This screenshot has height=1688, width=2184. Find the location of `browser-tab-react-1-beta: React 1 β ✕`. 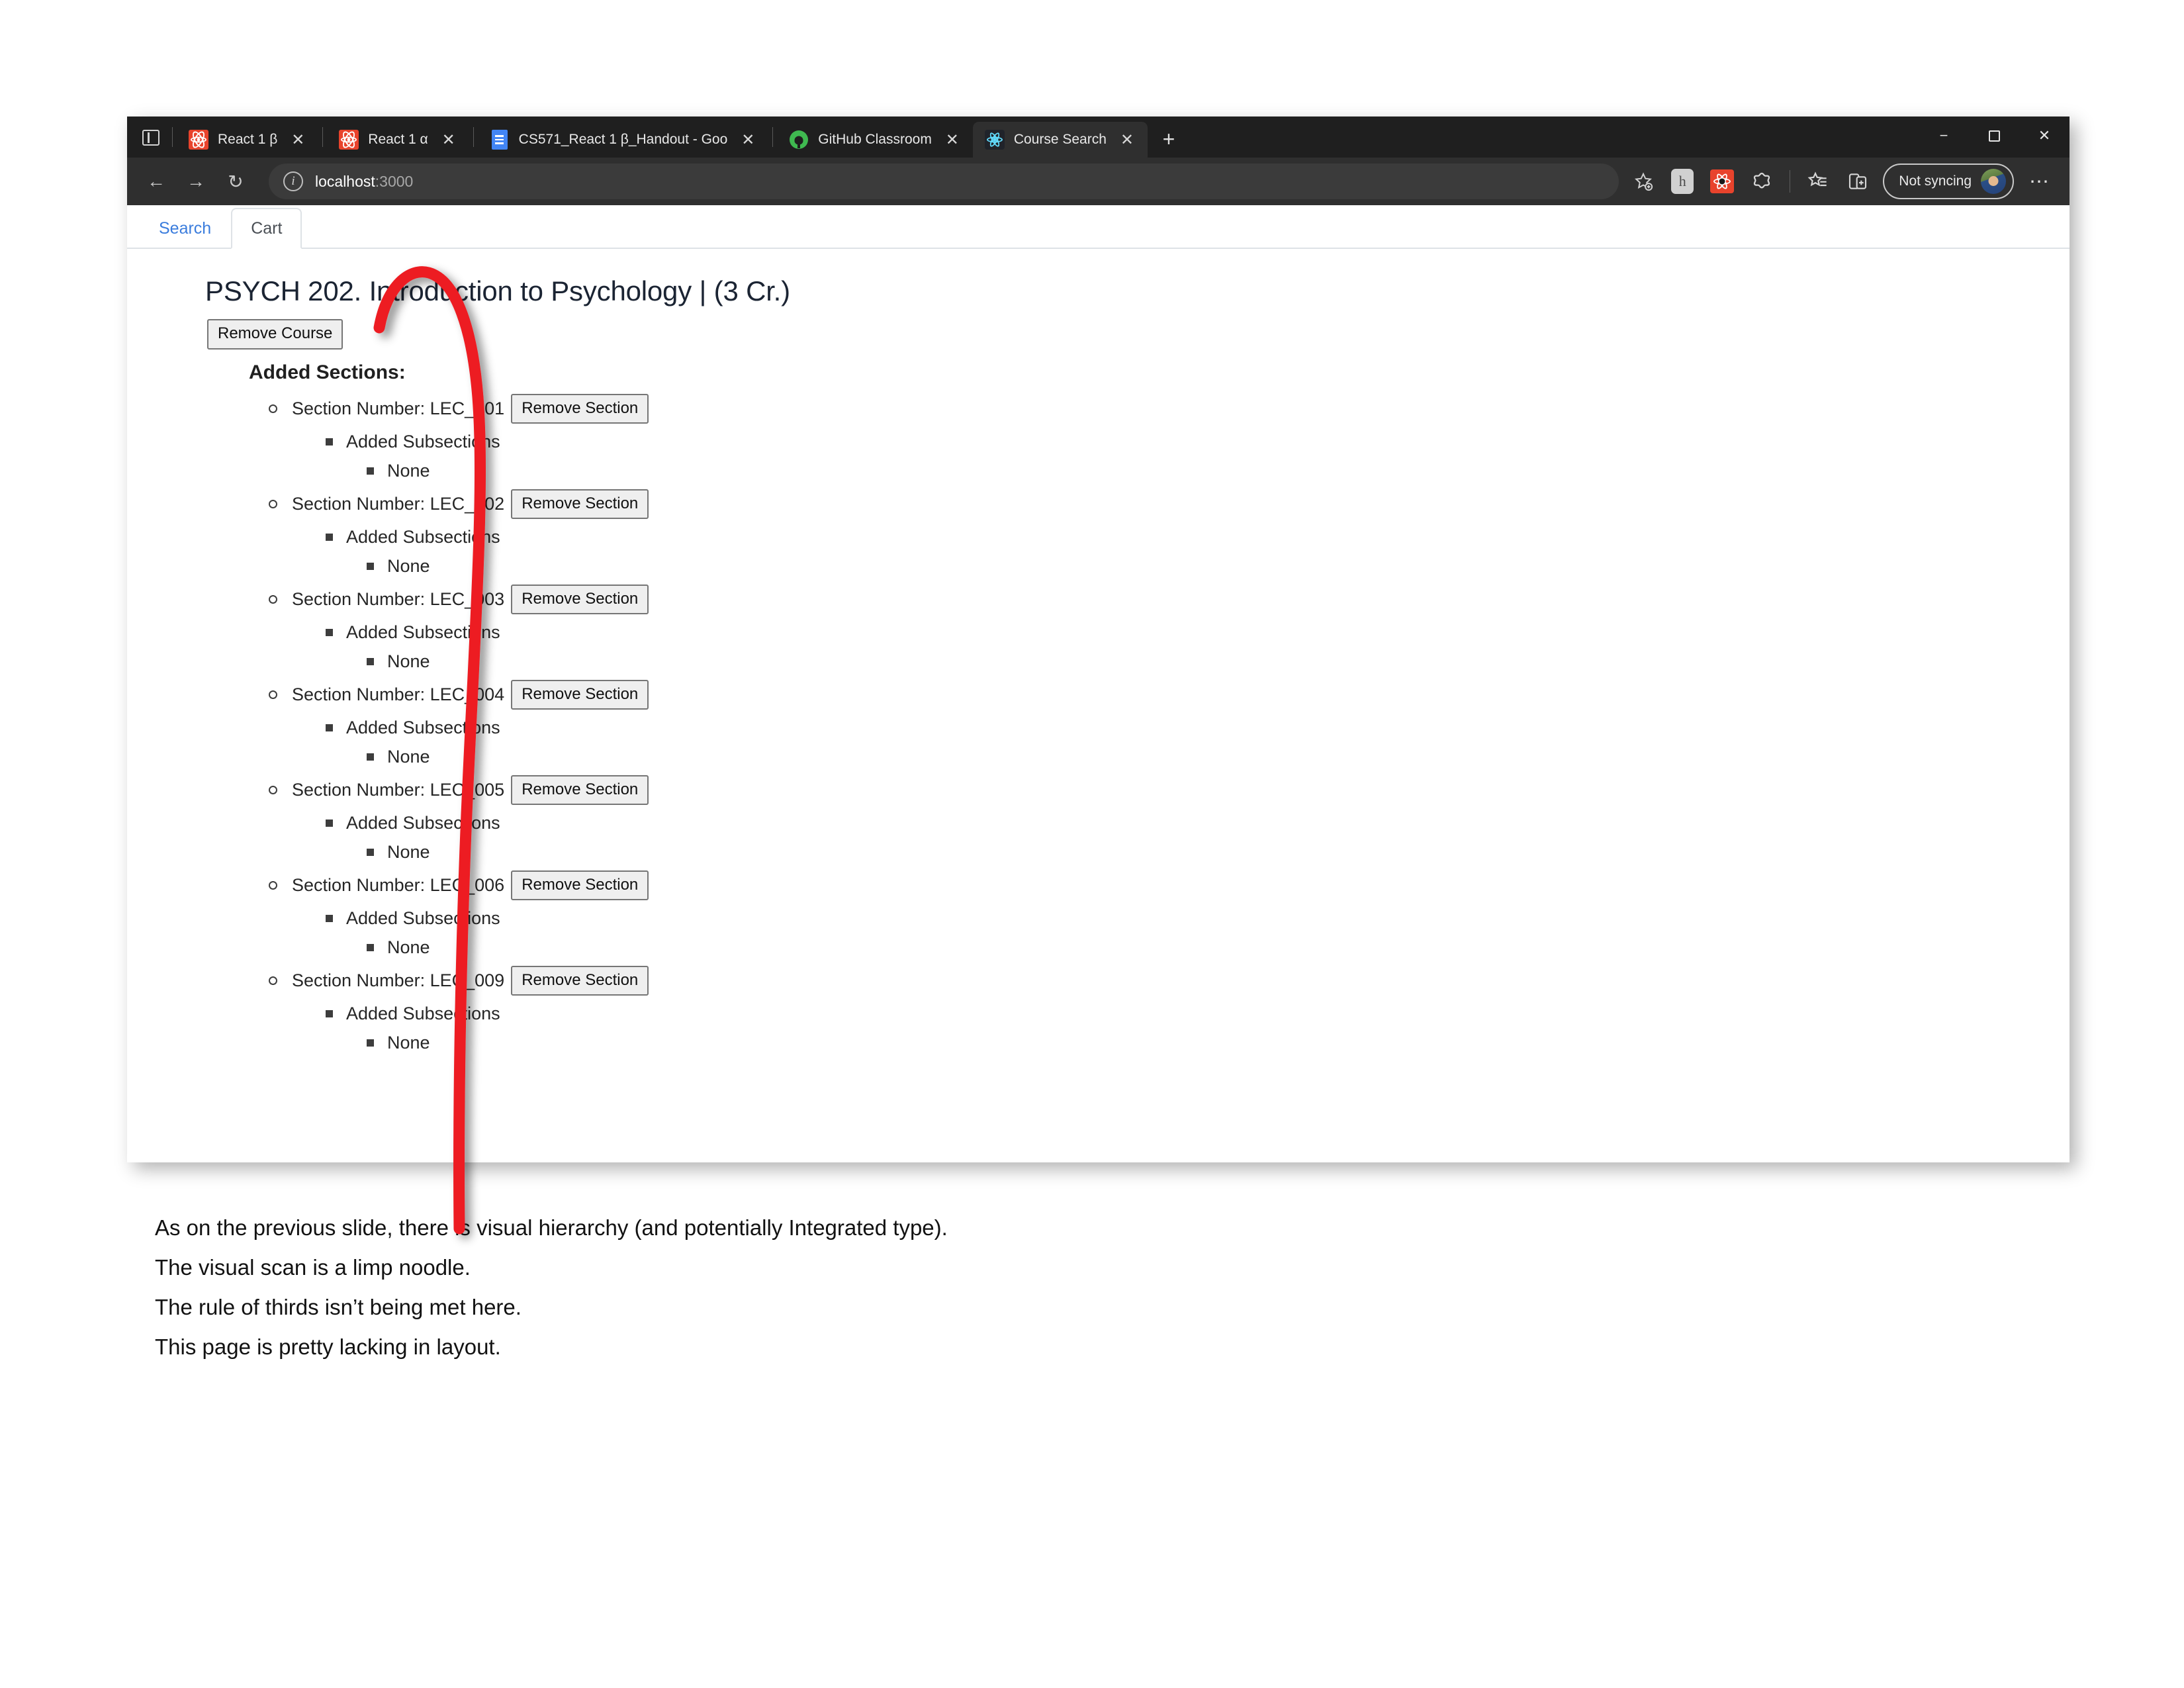

browser-tab-react-1-beta: React 1 β ✕ is located at coordinates (247, 140).